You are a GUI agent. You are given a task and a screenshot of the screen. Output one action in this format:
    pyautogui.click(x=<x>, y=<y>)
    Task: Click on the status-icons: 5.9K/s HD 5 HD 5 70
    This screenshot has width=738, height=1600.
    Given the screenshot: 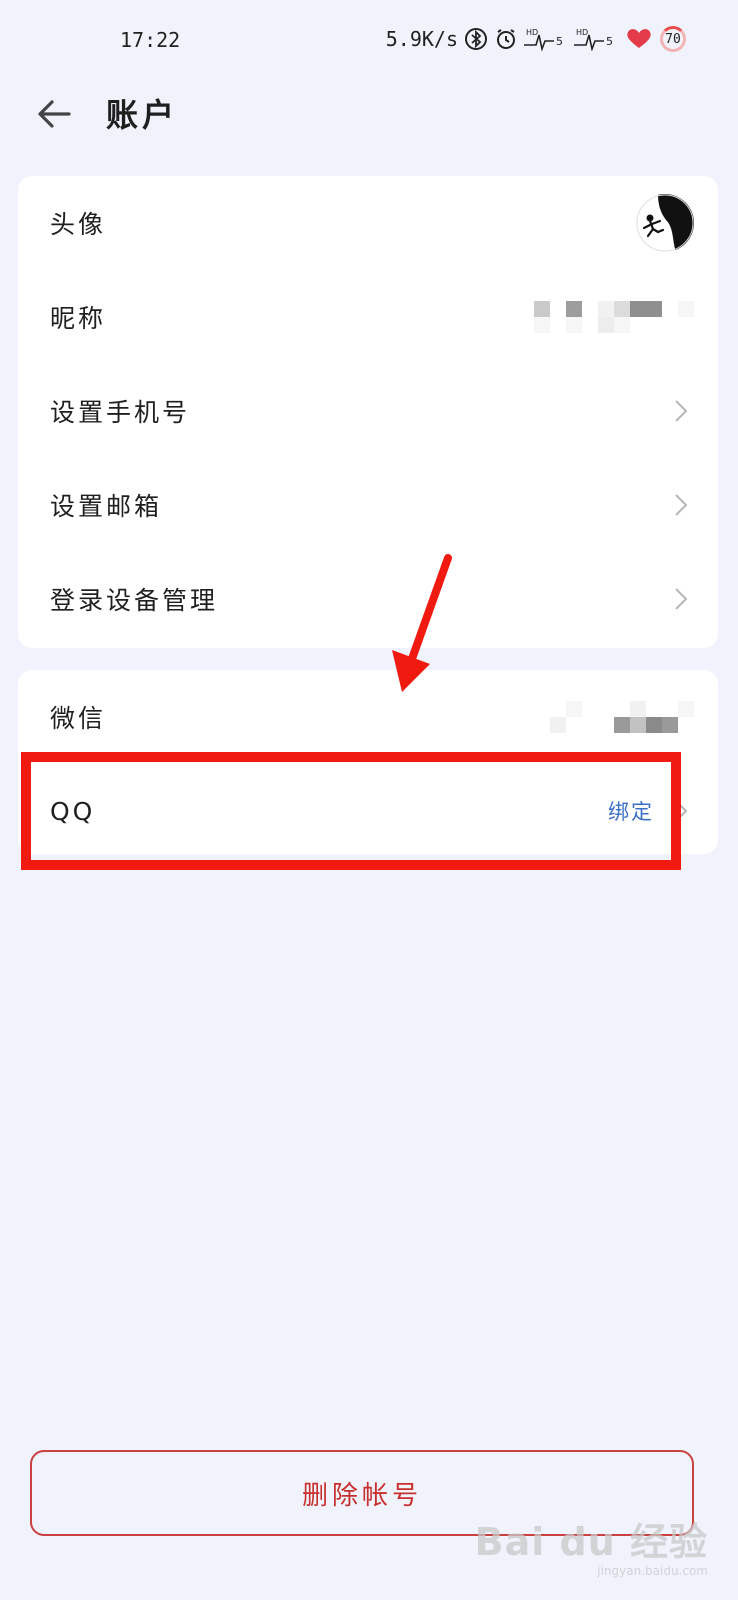 What is the action you would take?
    pyautogui.click(x=536, y=39)
    